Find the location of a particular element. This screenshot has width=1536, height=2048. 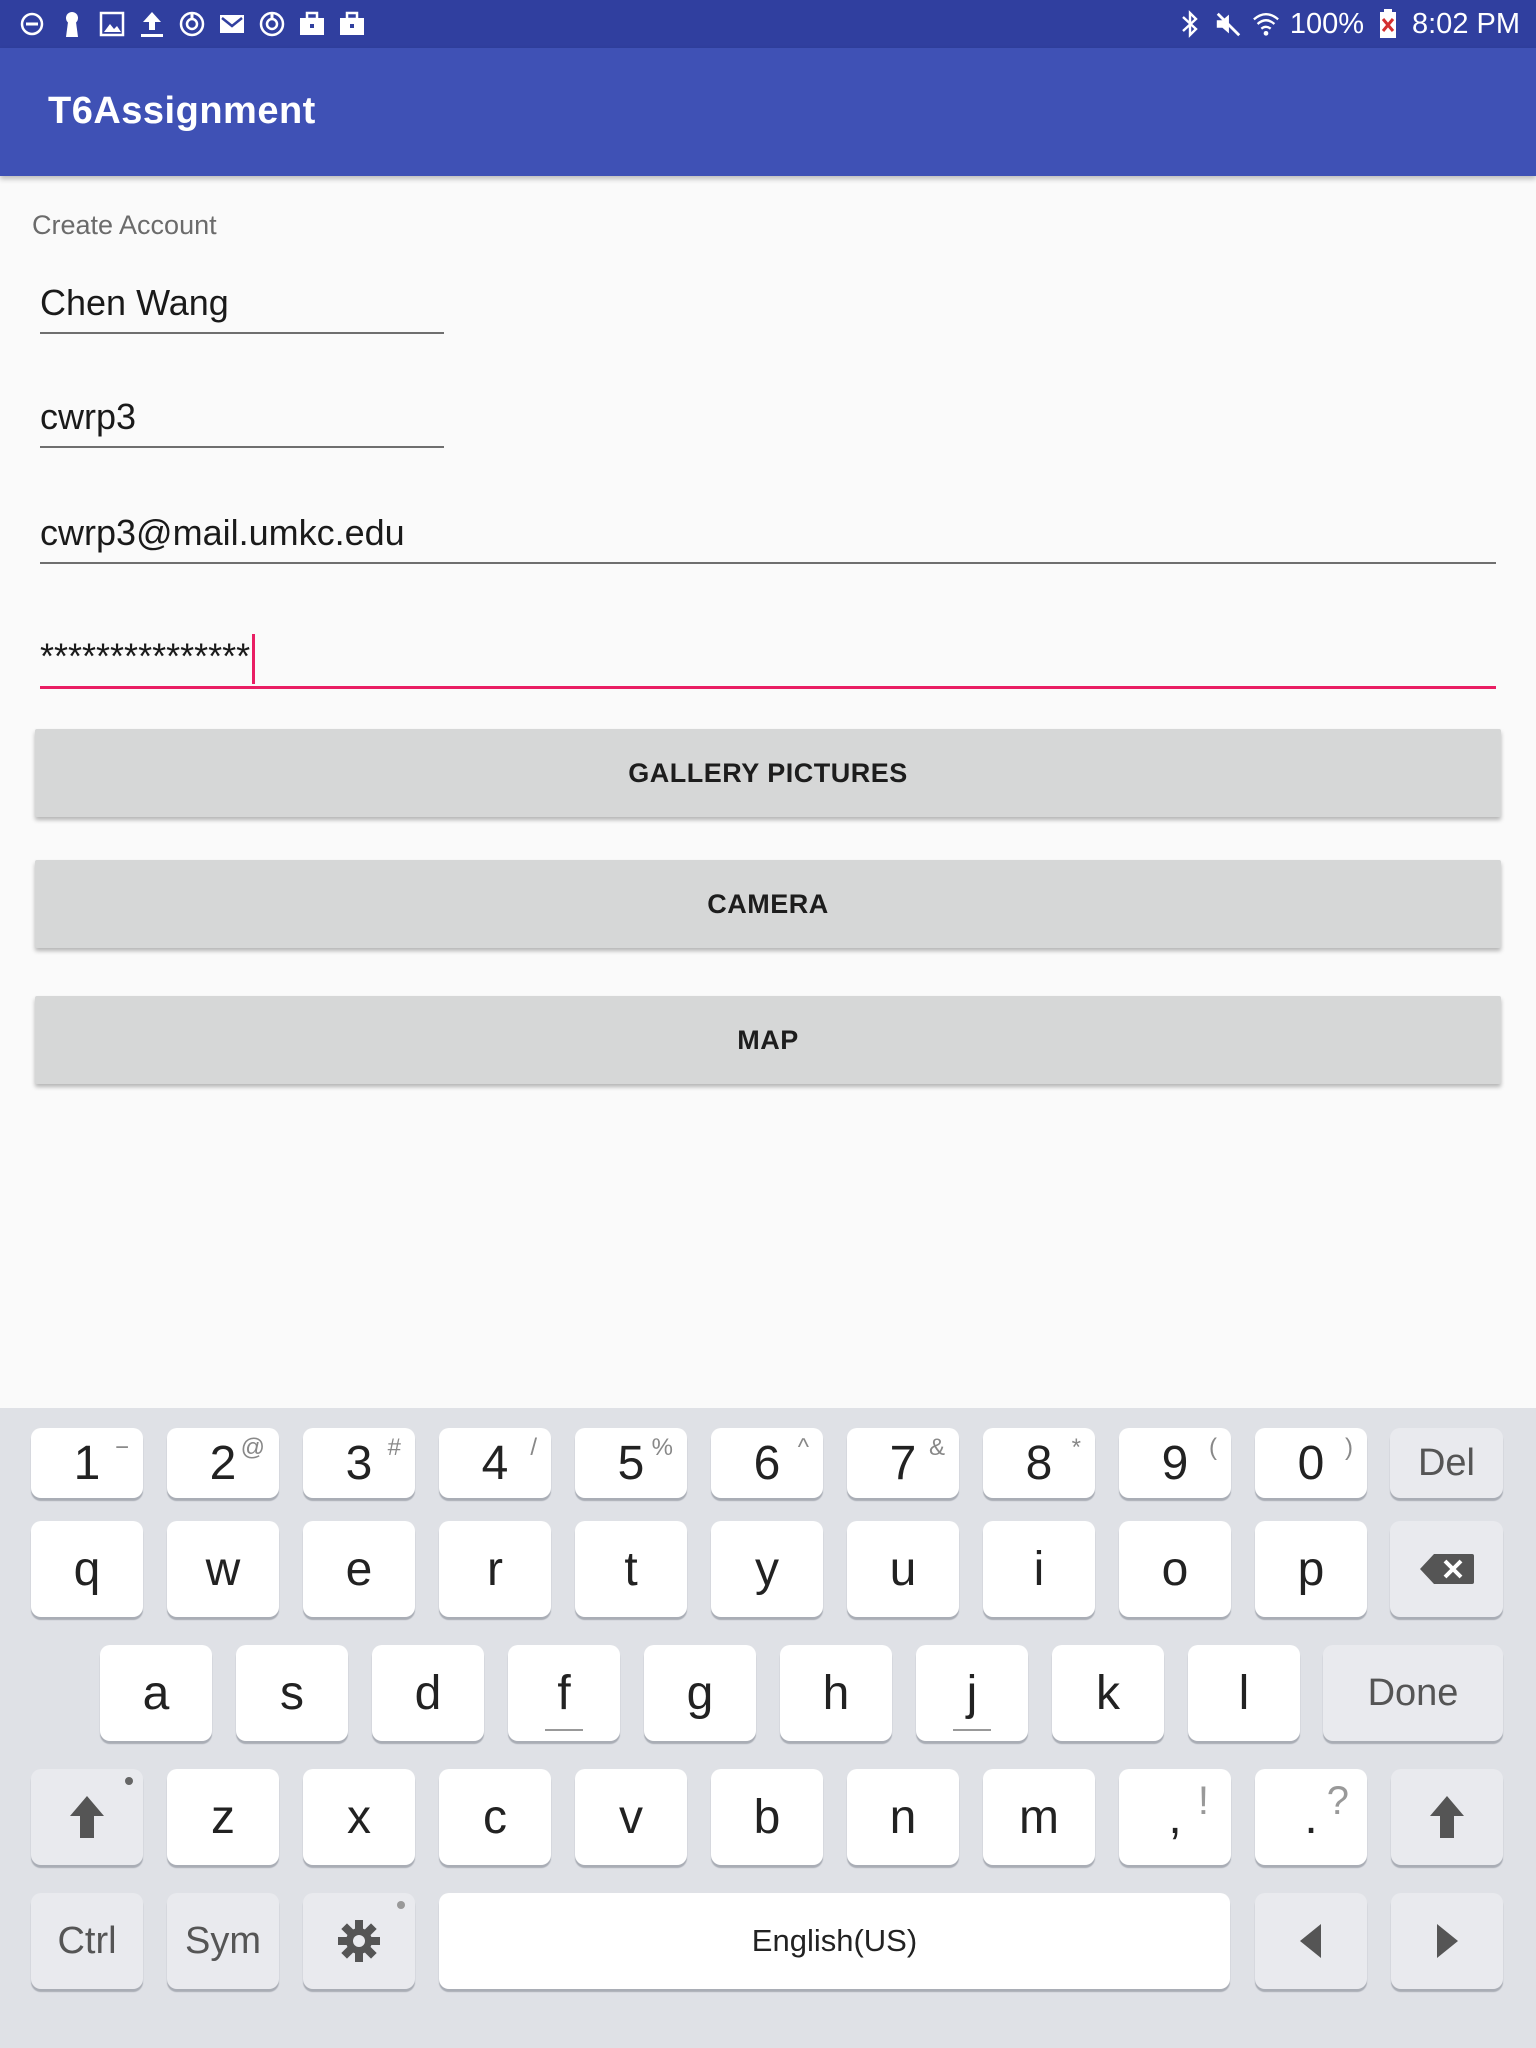

key-k: k is located at coordinates (1108, 1693).